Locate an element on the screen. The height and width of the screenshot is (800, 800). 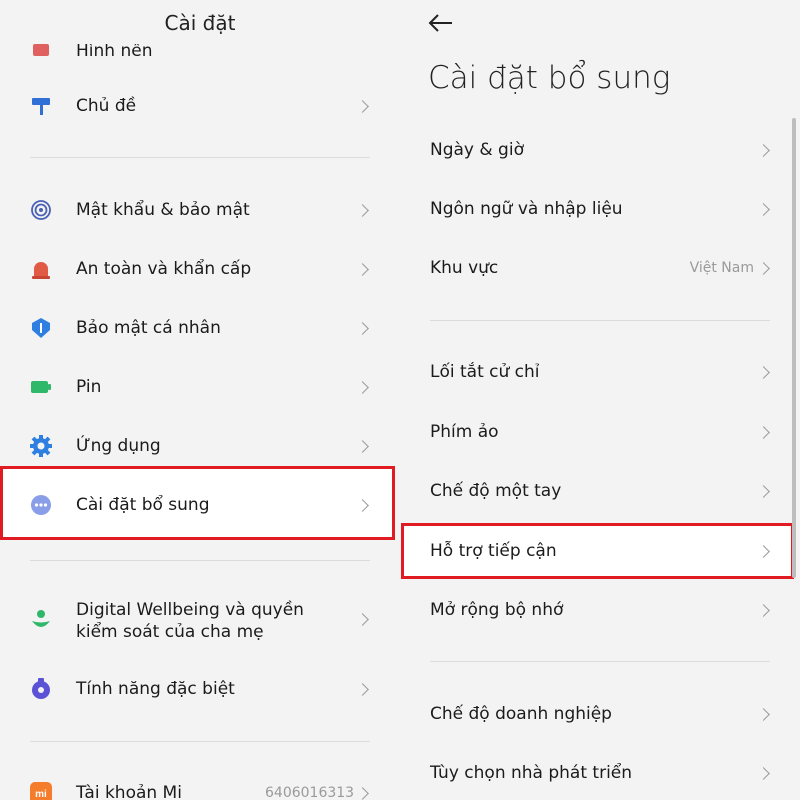
privacy-shield-icon is located at coordinates (41, 328).